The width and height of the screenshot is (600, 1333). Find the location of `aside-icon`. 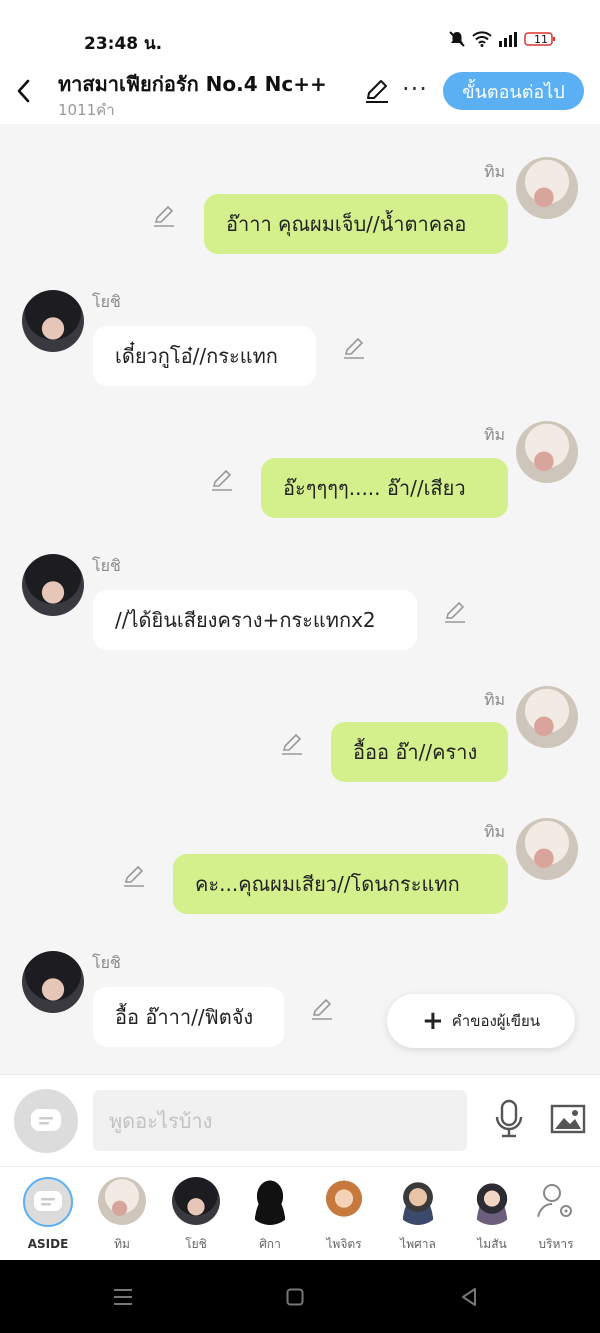

aside-icon is located at coordinates (48, 1202).